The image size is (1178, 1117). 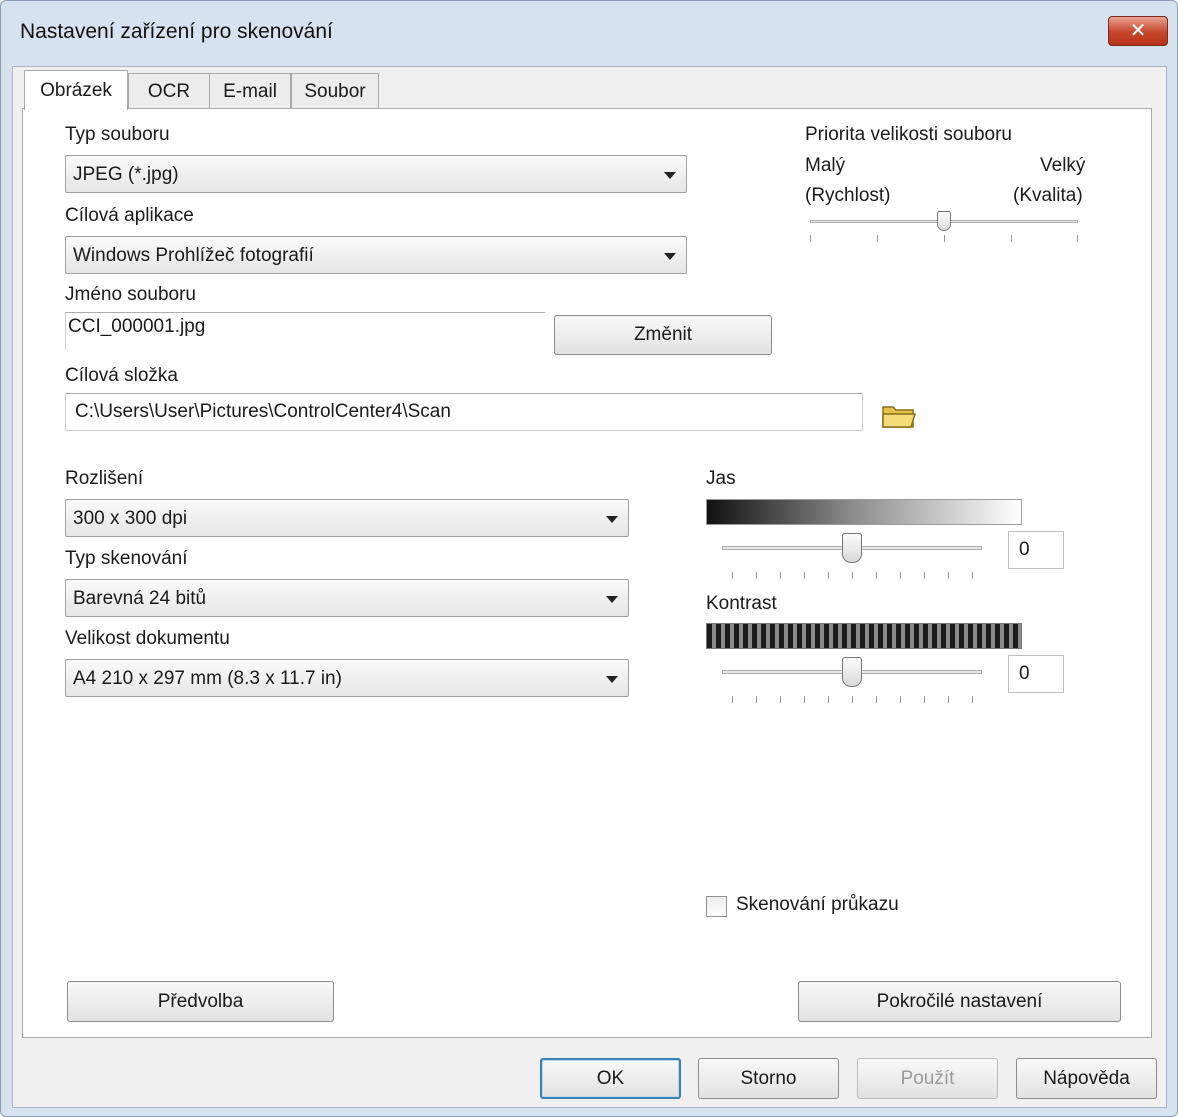 I want to click on brightness-value-input: 0, so click(x=1036, y=550).